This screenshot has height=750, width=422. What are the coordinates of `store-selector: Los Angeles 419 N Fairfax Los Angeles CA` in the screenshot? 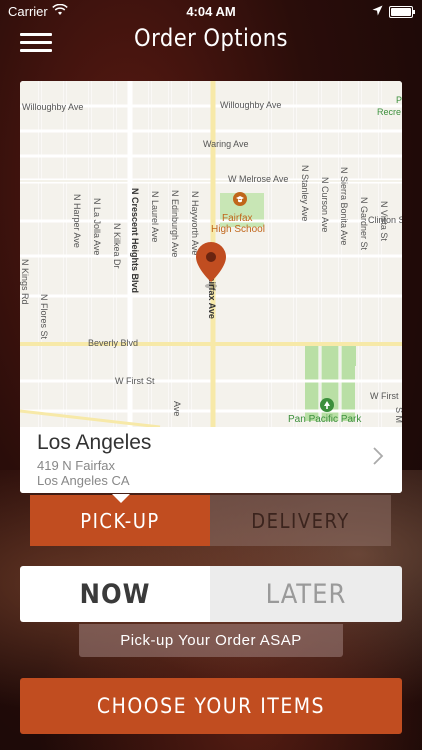 It's located at (211, 460).